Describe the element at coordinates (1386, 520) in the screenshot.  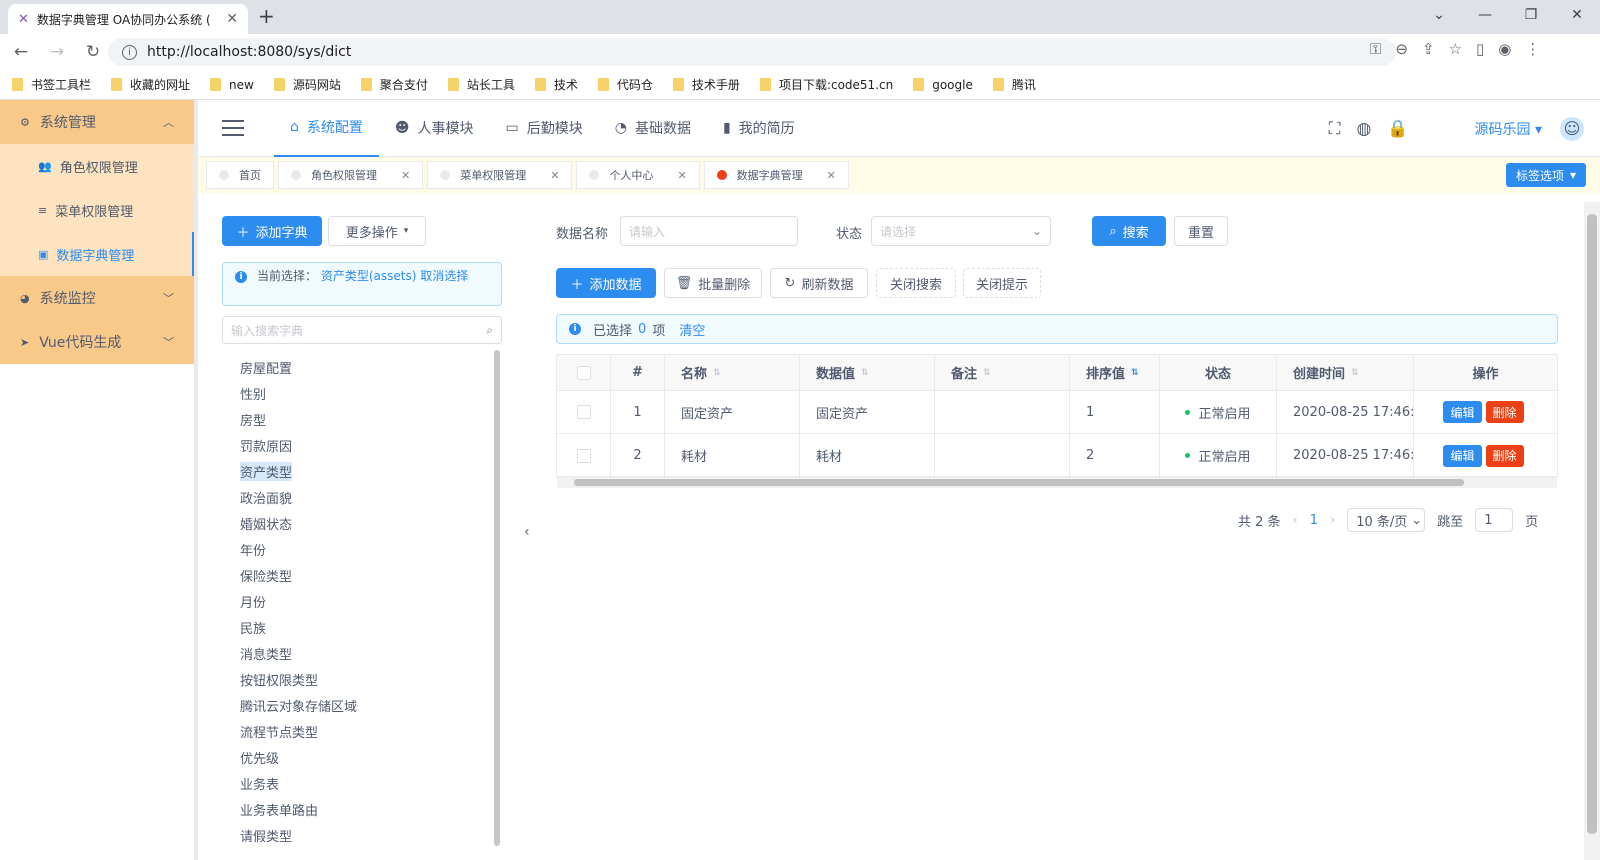
I see `page-size-select: 10 条/页 ⌄` at that location.